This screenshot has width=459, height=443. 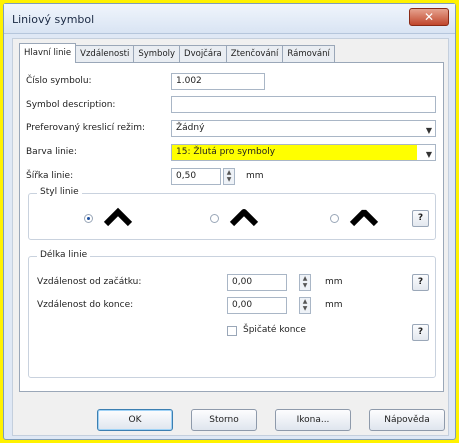 What do you see at coordinates (303, 152) in the screenshot?
I see `line-color-select: 15: Žlutá pro symboly ▼` at bounding box center [303, 152].